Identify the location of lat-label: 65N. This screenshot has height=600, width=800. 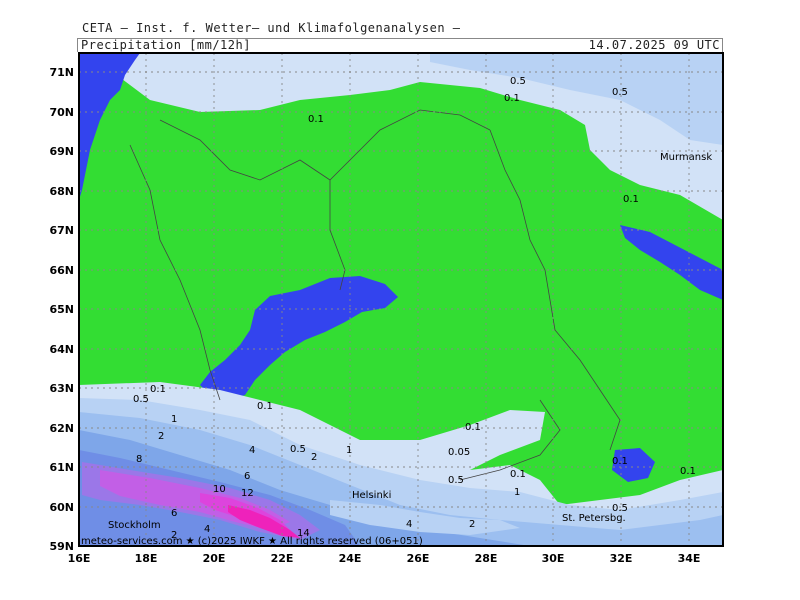
(61, 309).